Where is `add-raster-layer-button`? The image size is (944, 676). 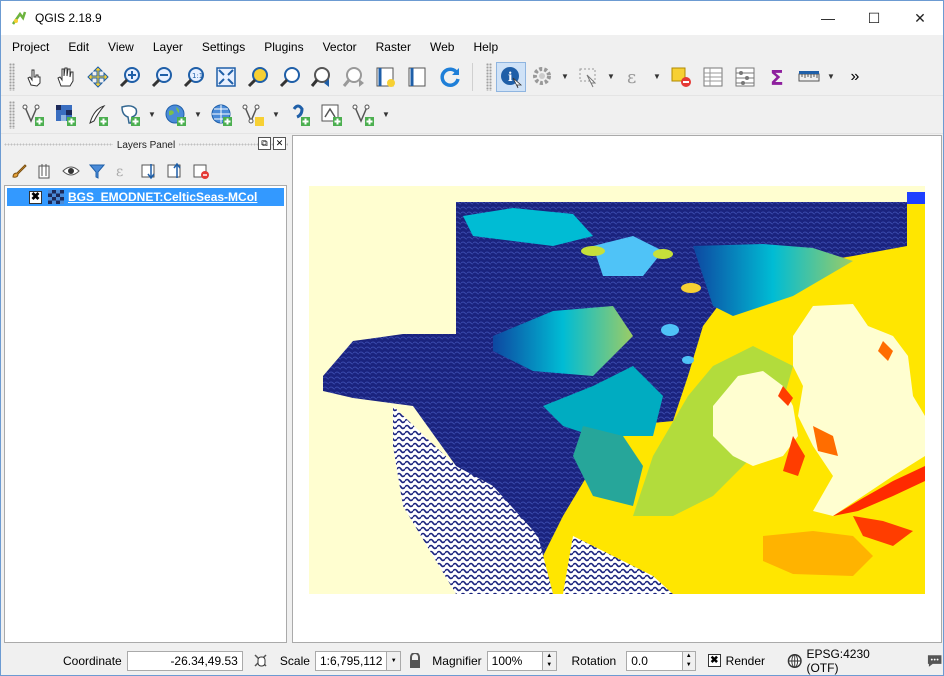 add-raster-layer-button is located at coordinates (66, 115).